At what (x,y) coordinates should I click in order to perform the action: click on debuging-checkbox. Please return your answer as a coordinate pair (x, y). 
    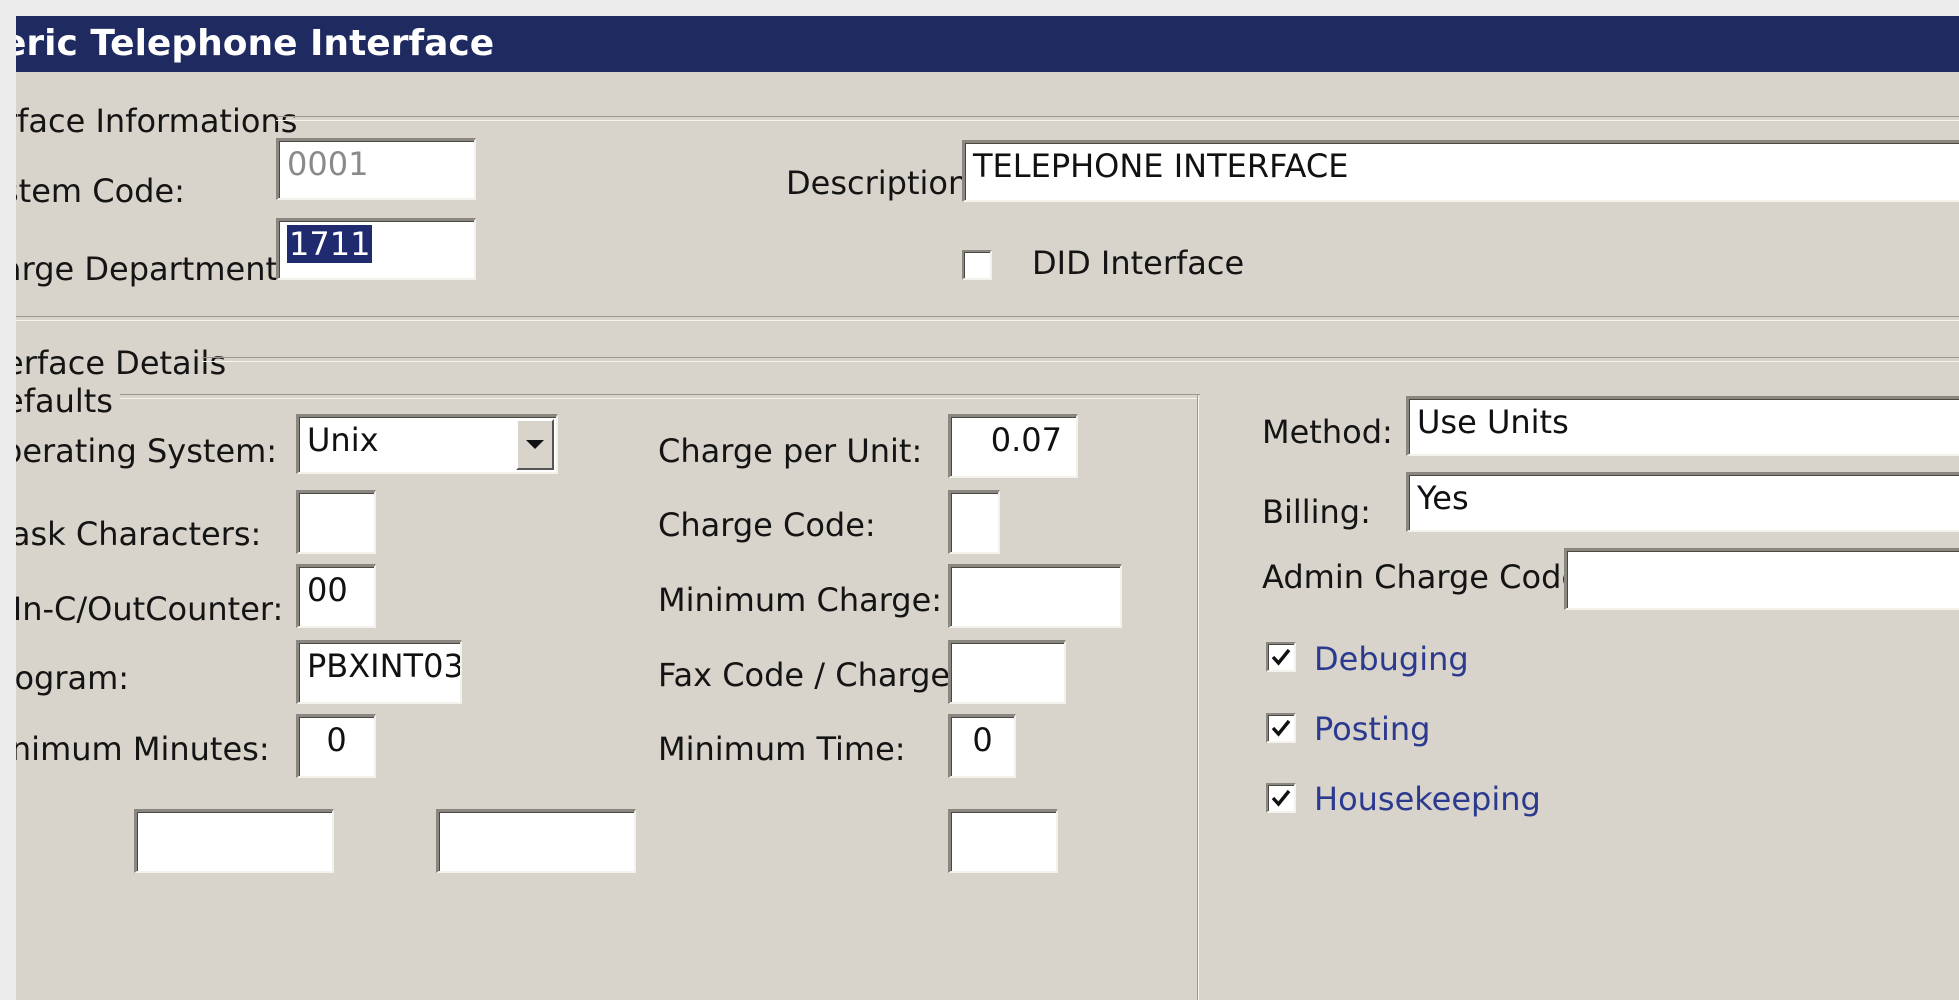
    Looking at the image, I should click on (1281, 657).